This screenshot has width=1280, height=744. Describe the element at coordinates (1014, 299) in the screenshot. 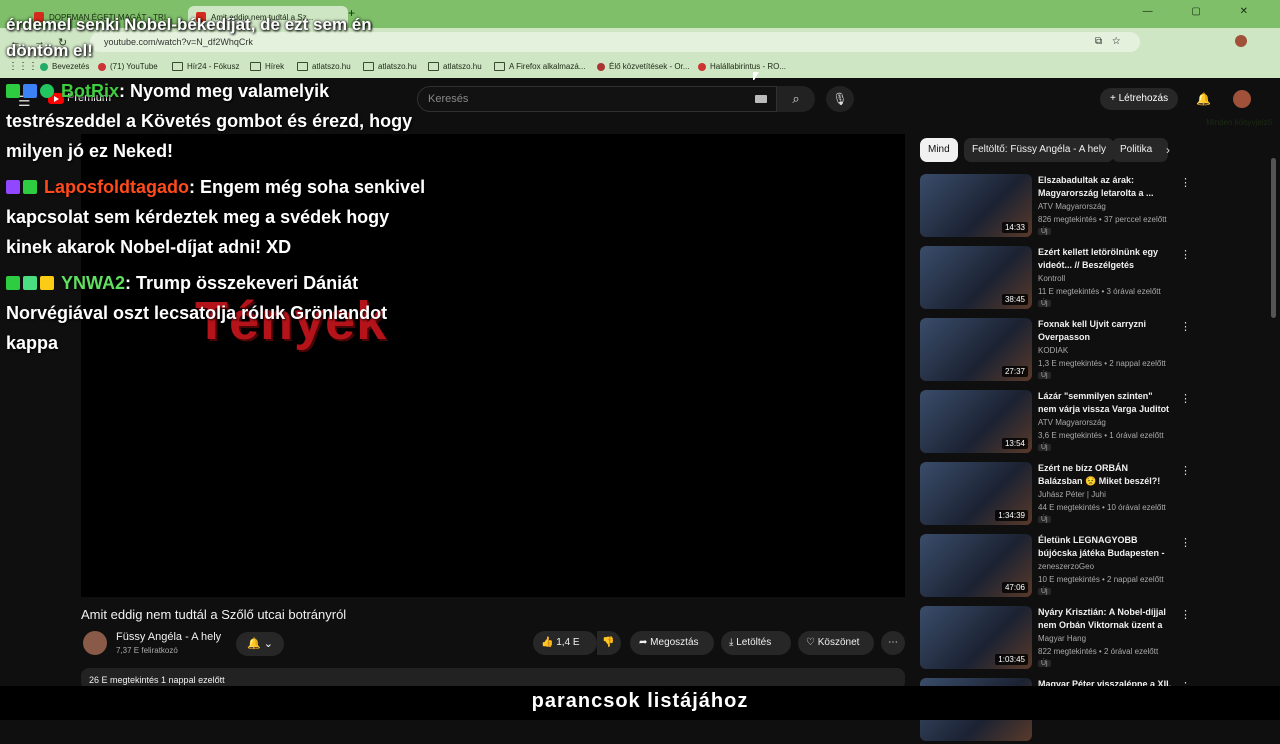

I see `video-duration: 38:45` at that location.